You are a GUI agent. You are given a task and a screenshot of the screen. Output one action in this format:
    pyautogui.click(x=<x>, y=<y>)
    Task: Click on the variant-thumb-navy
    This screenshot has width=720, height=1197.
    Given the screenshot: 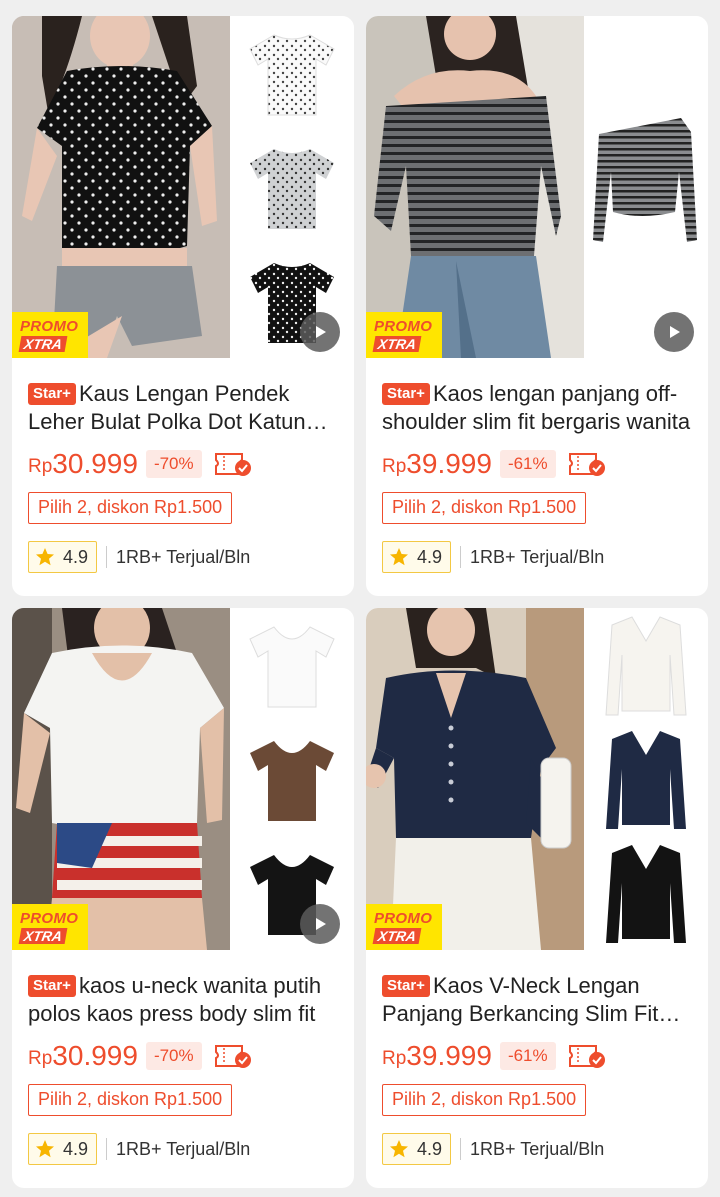 What is the action you would take?
    pyautogui.click(x=646, y=779)
    